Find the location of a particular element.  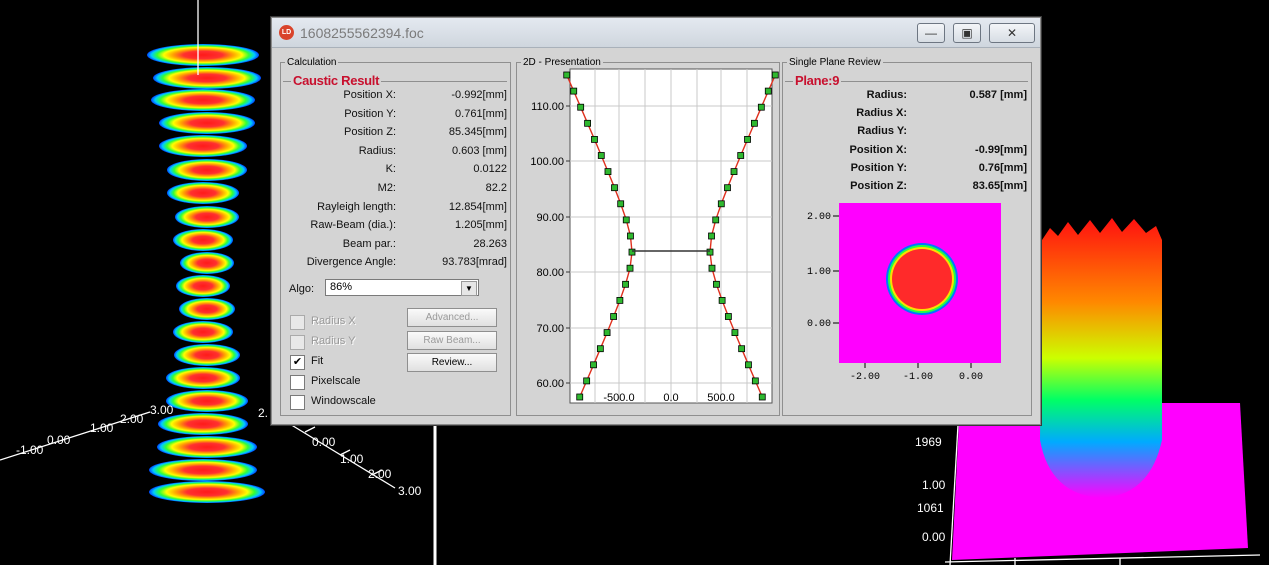

close-button: ✕ is located at coordinates (1012, 33).